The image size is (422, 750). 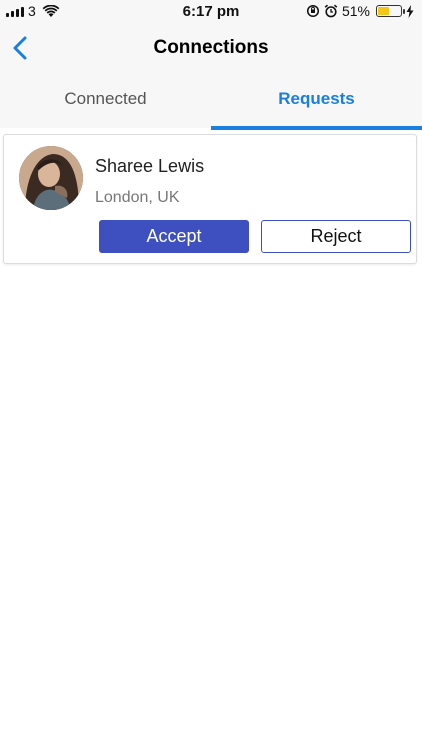 What do you see at coordinates (313, 11) in the screenshot?
I see `rotation-lock-icon` at bounding box center [313, 11].